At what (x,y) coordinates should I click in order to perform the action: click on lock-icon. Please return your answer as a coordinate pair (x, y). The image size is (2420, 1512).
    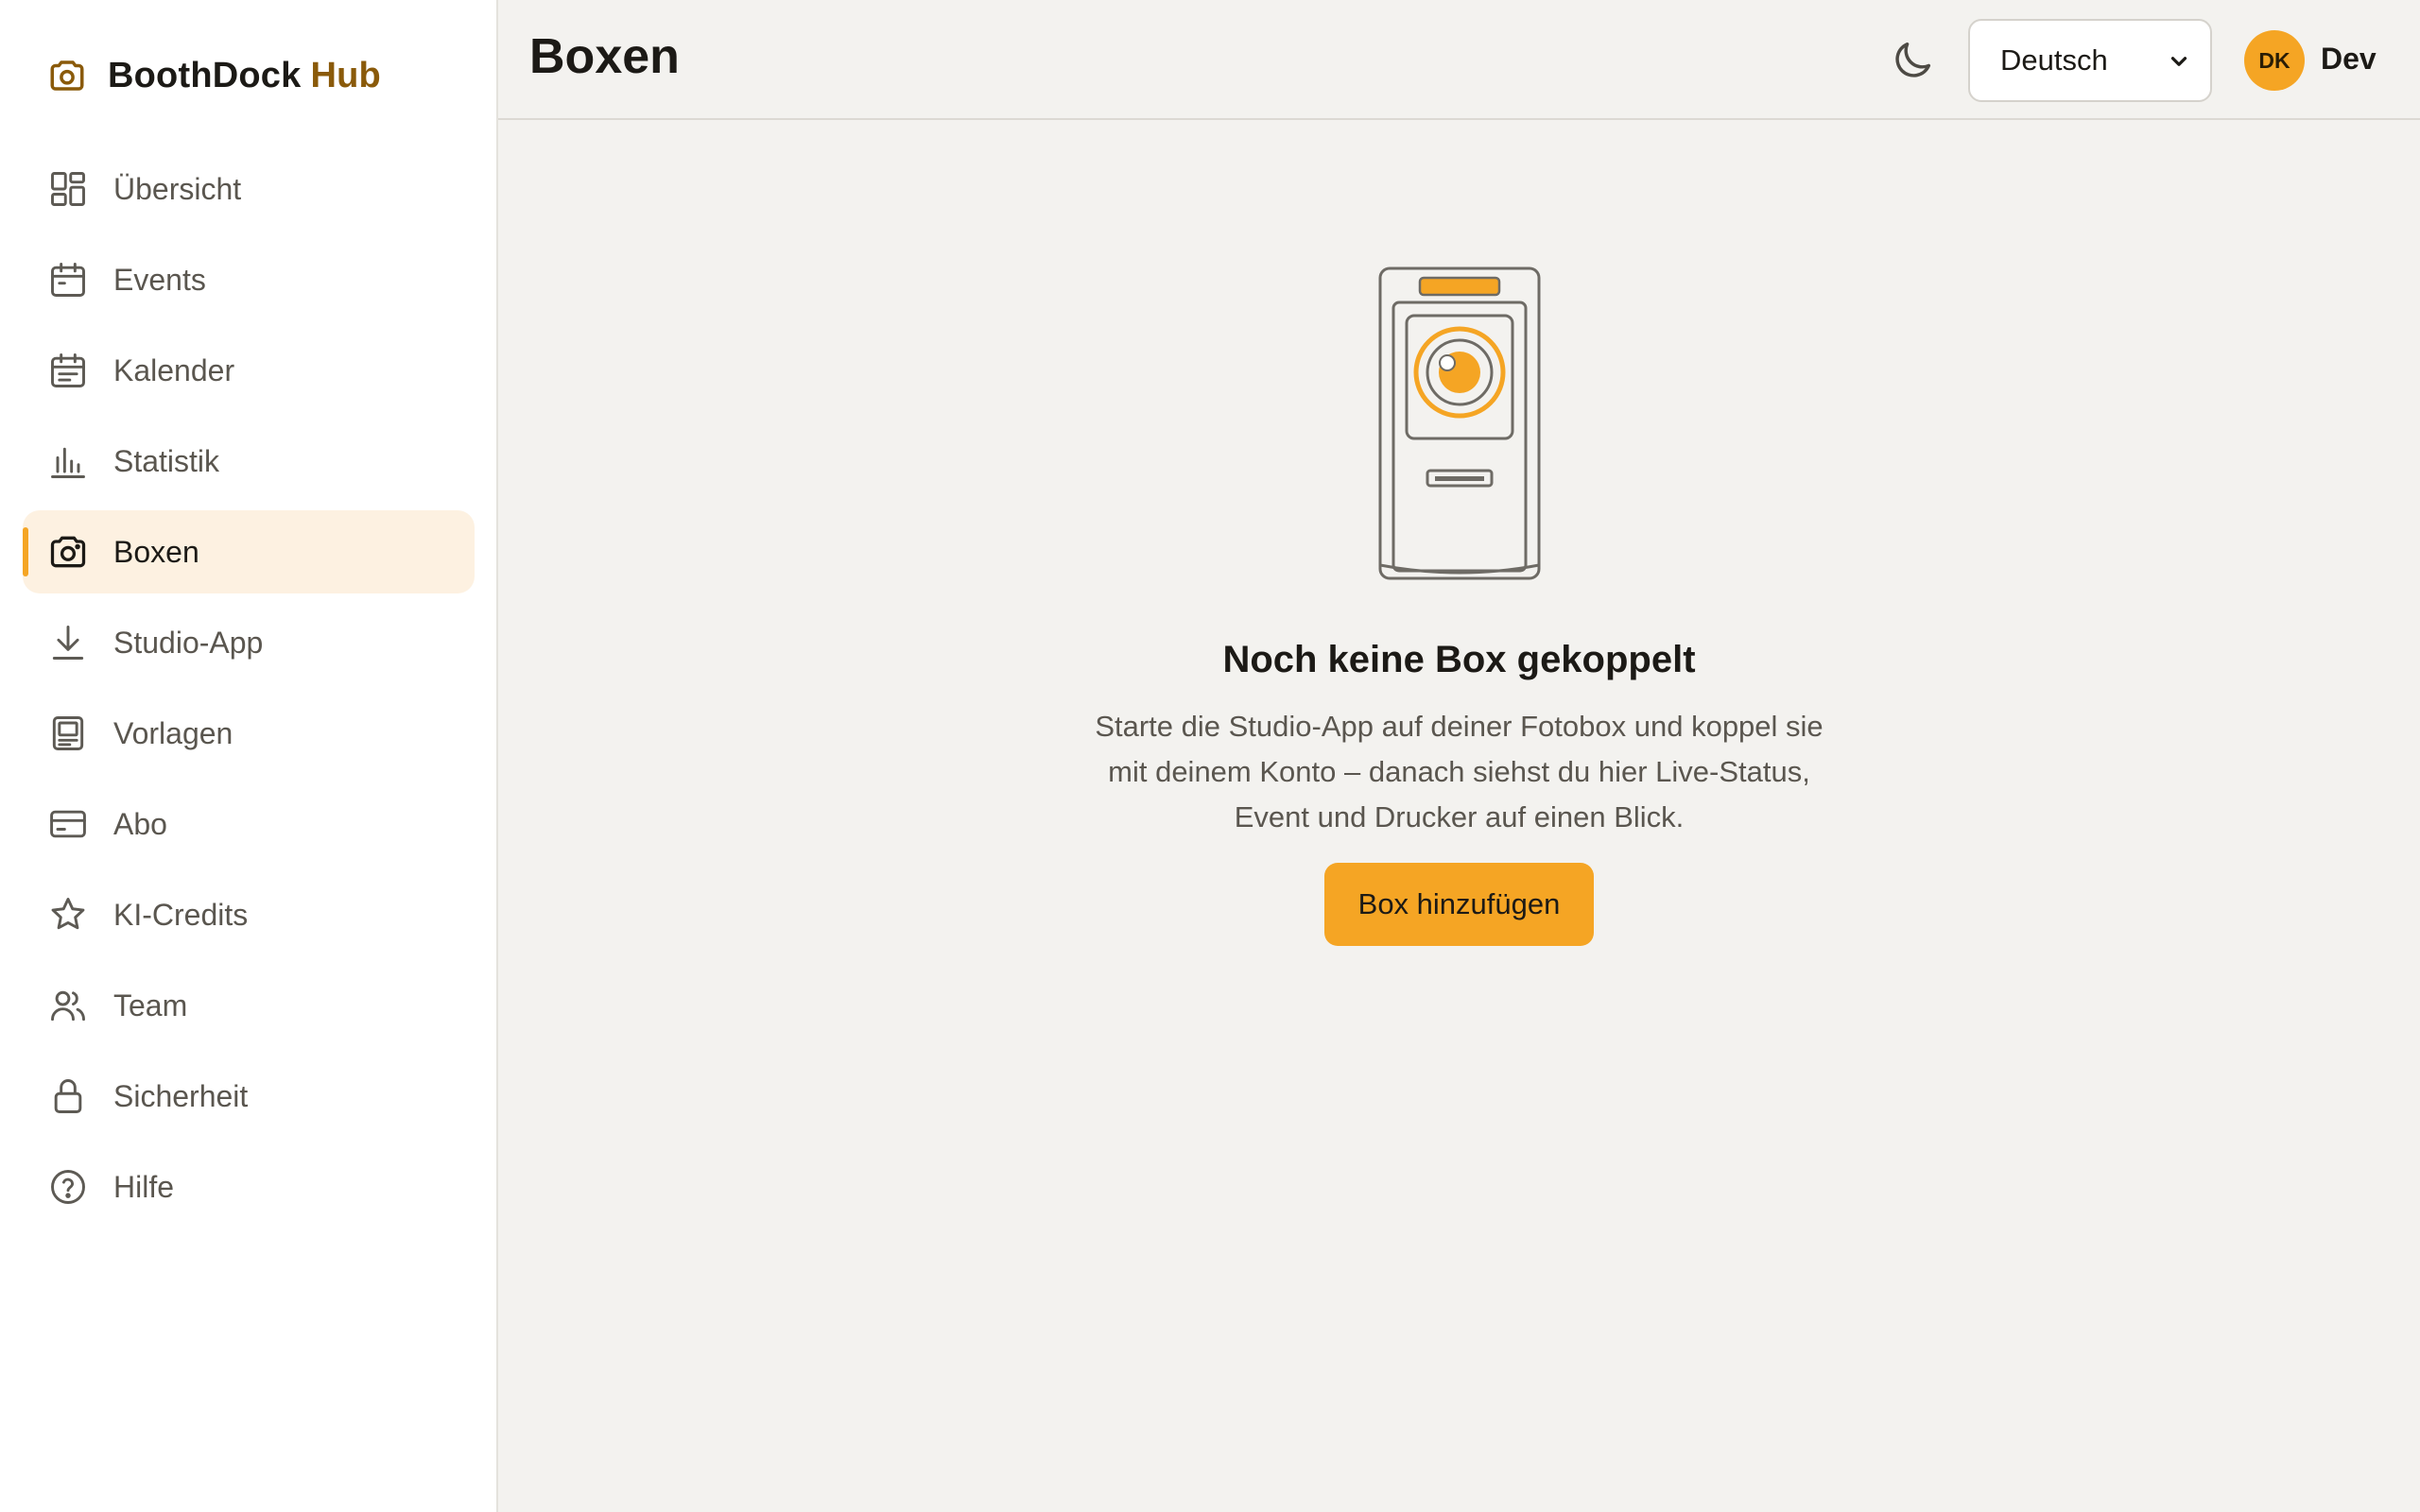
    Looking at the image, I should click on (68, 1096).